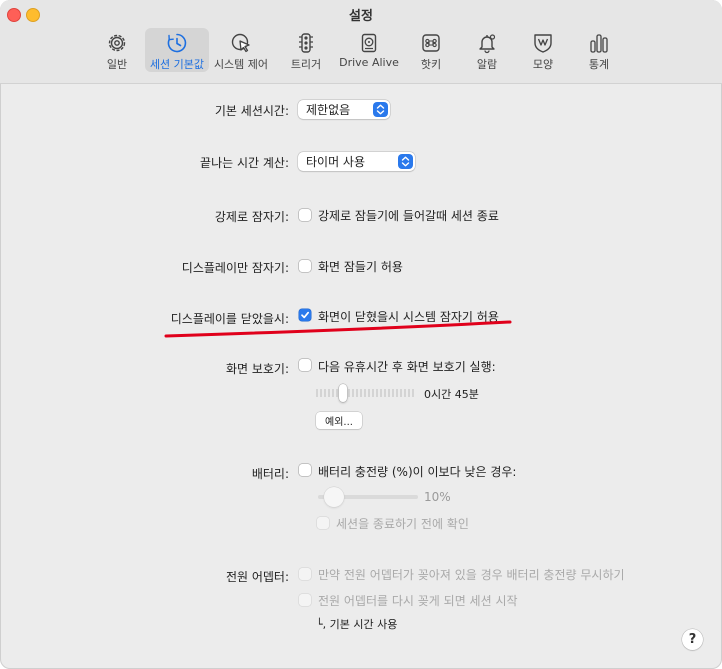  Describe the element at coordinates (257, 577) in the screenshot. I see `power-adapter-label: 전원 어뎁터:` at that location.